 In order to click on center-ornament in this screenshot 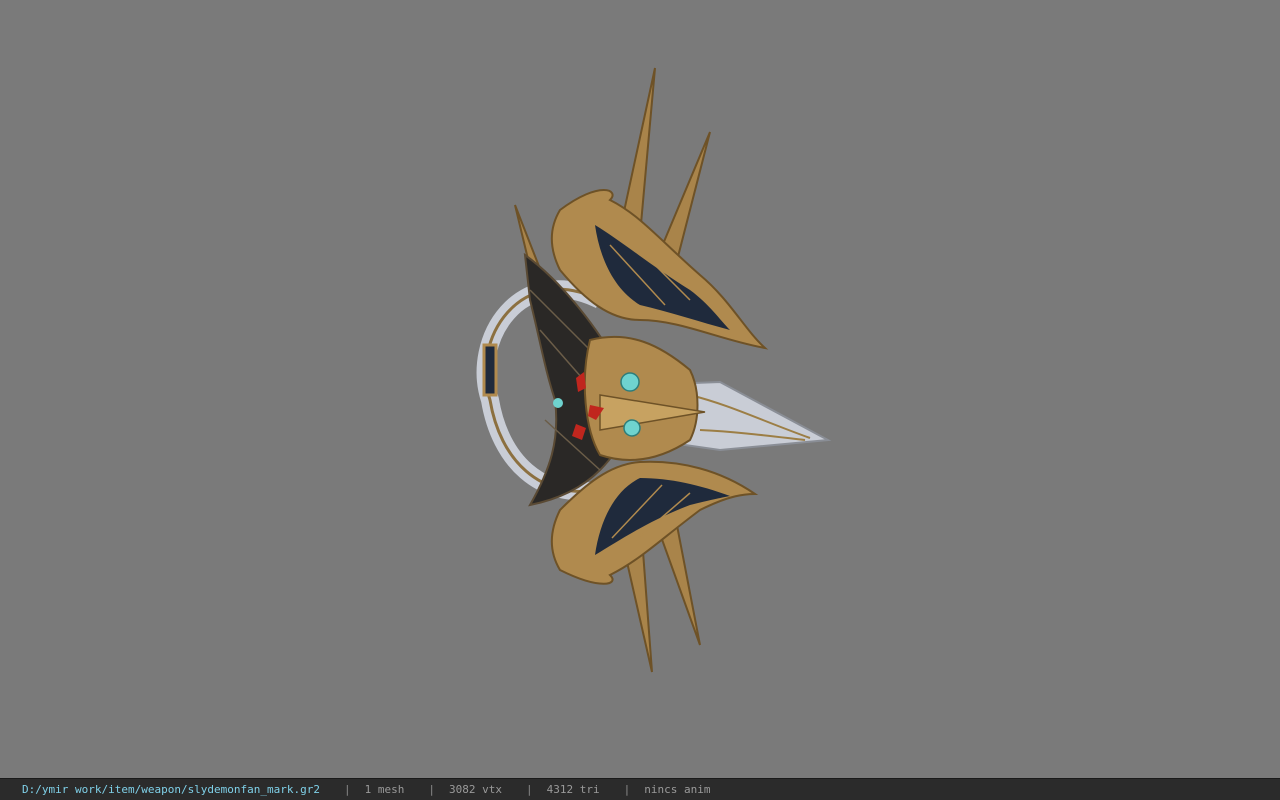, I will do `click(644, 398)`.